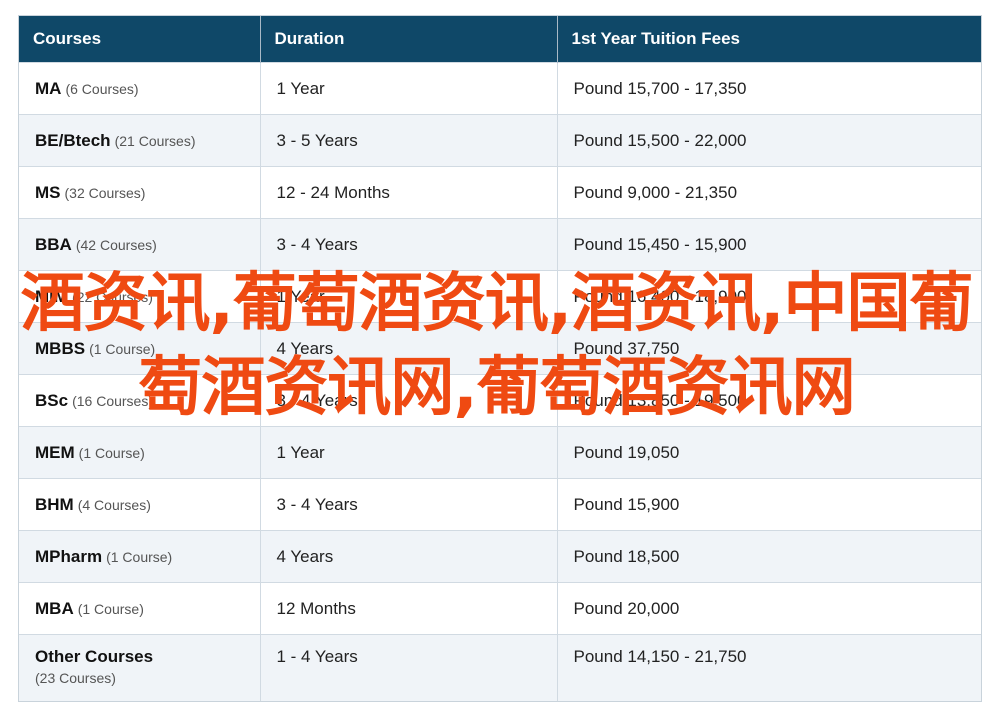 The width and height of the screenshot is (1001, 720). Describe the element at coordinates (769, 504) in the screenshot. I see `tuition-fees-cell: Pound 15,900` at that location.